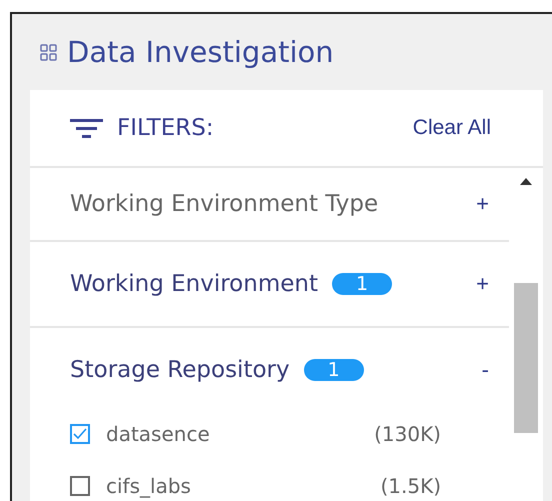 This screenshot has width=552, height=501. What do you see at coordinates (526, 181) in the screenshot?
I see `scroll-up-icon` at bounding box center [526, 181].